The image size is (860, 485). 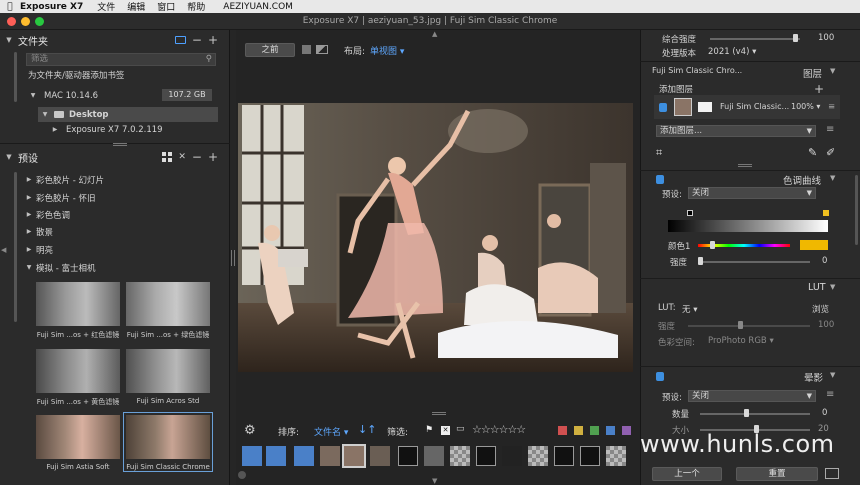 I want to click on blue-label-icon, so click(x=610, y=430).